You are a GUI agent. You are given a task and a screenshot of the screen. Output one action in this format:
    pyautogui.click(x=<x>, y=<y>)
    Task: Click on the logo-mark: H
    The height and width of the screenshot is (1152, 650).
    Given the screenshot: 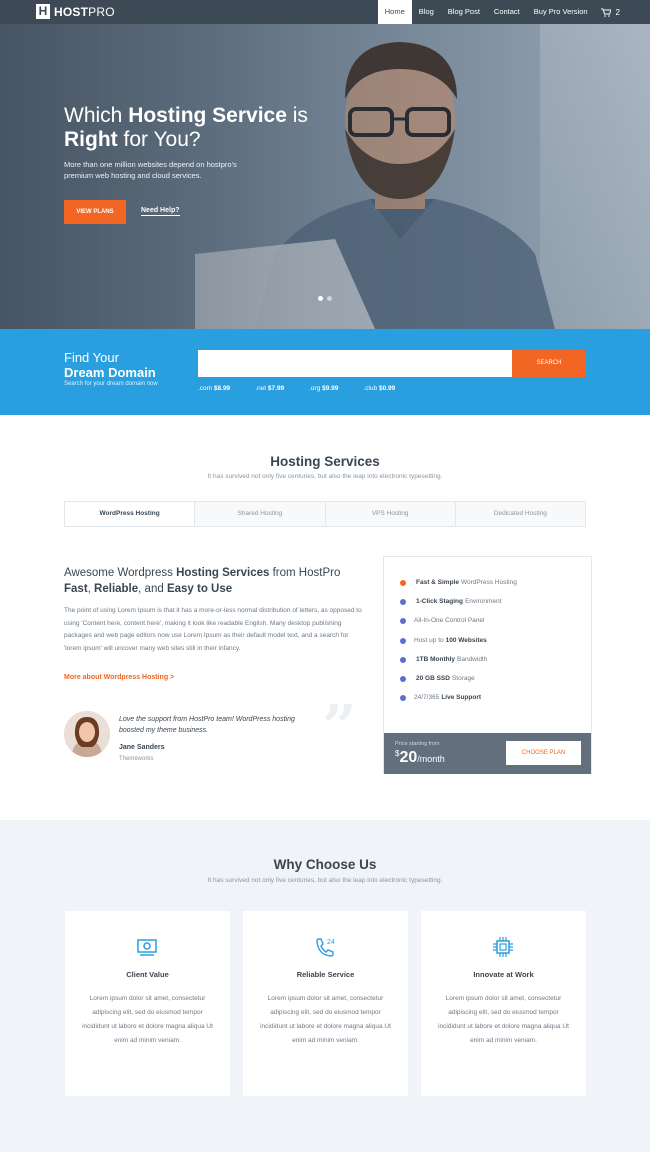 What is the action you would take?
    pyautogui.click(x=43, y=11)
    